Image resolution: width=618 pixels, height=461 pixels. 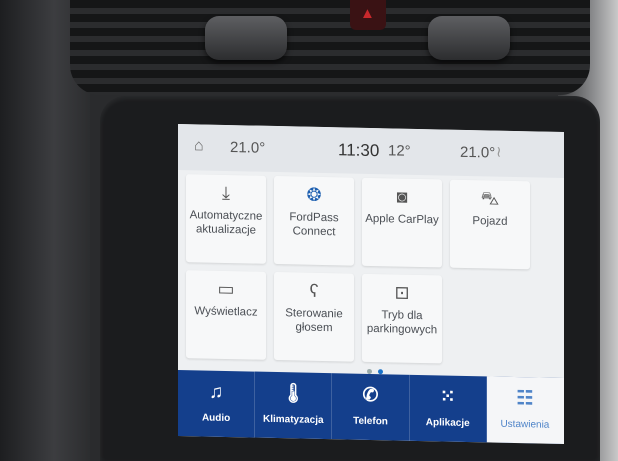 I want to click on hazard-triangle-icon: ▲, so click(x=367, y=13).